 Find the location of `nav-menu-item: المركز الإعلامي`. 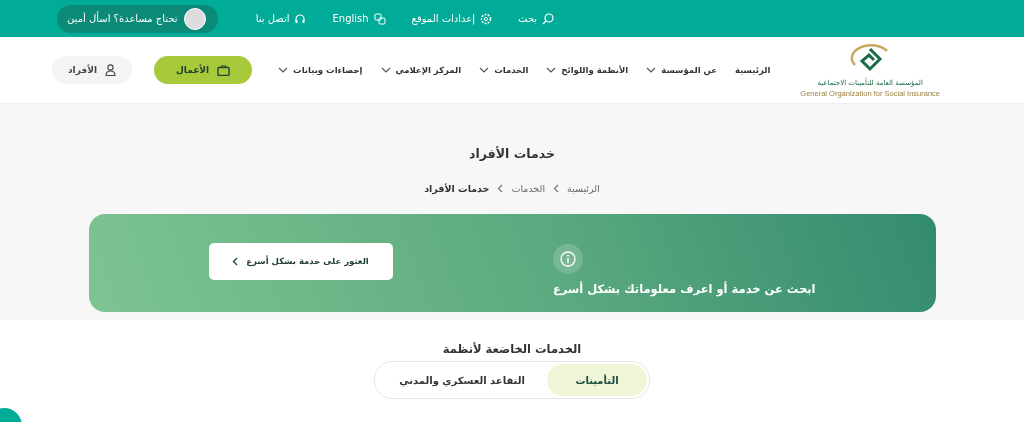

nav-menu-item: المركز الإعلامي is located at coordinates (421, 70).